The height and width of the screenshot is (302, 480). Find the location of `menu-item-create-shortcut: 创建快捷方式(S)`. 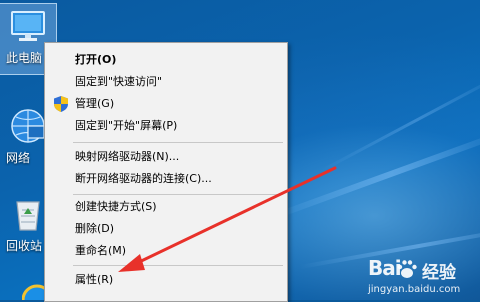

menu-item-create-shortcut: 创建快捷方式(S) is located at coordinates (166, 207).